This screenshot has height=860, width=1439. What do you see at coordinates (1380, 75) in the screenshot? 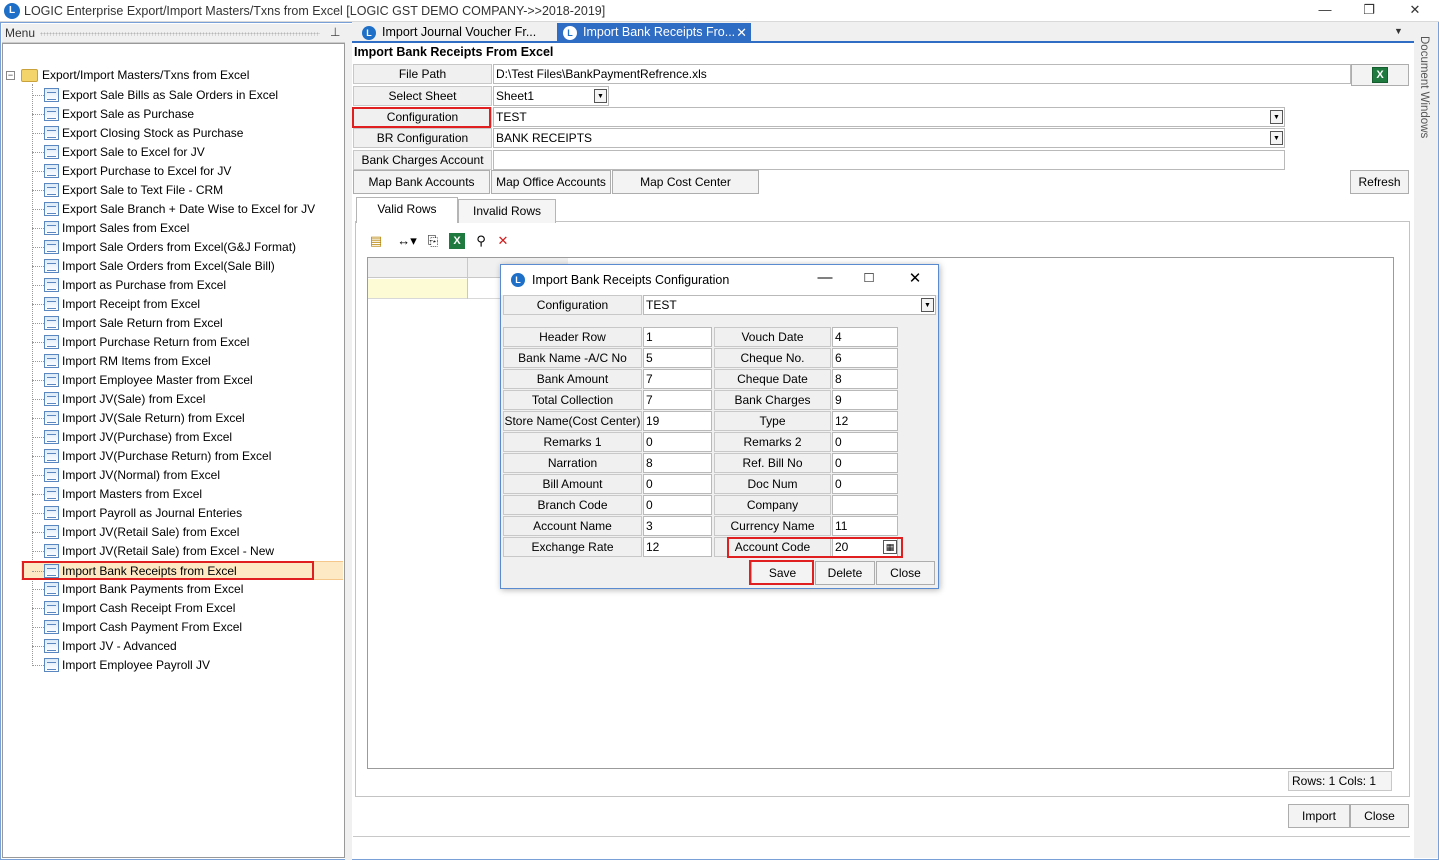
I see `browse-excel-button: X` at bounding box center [1380, 75].